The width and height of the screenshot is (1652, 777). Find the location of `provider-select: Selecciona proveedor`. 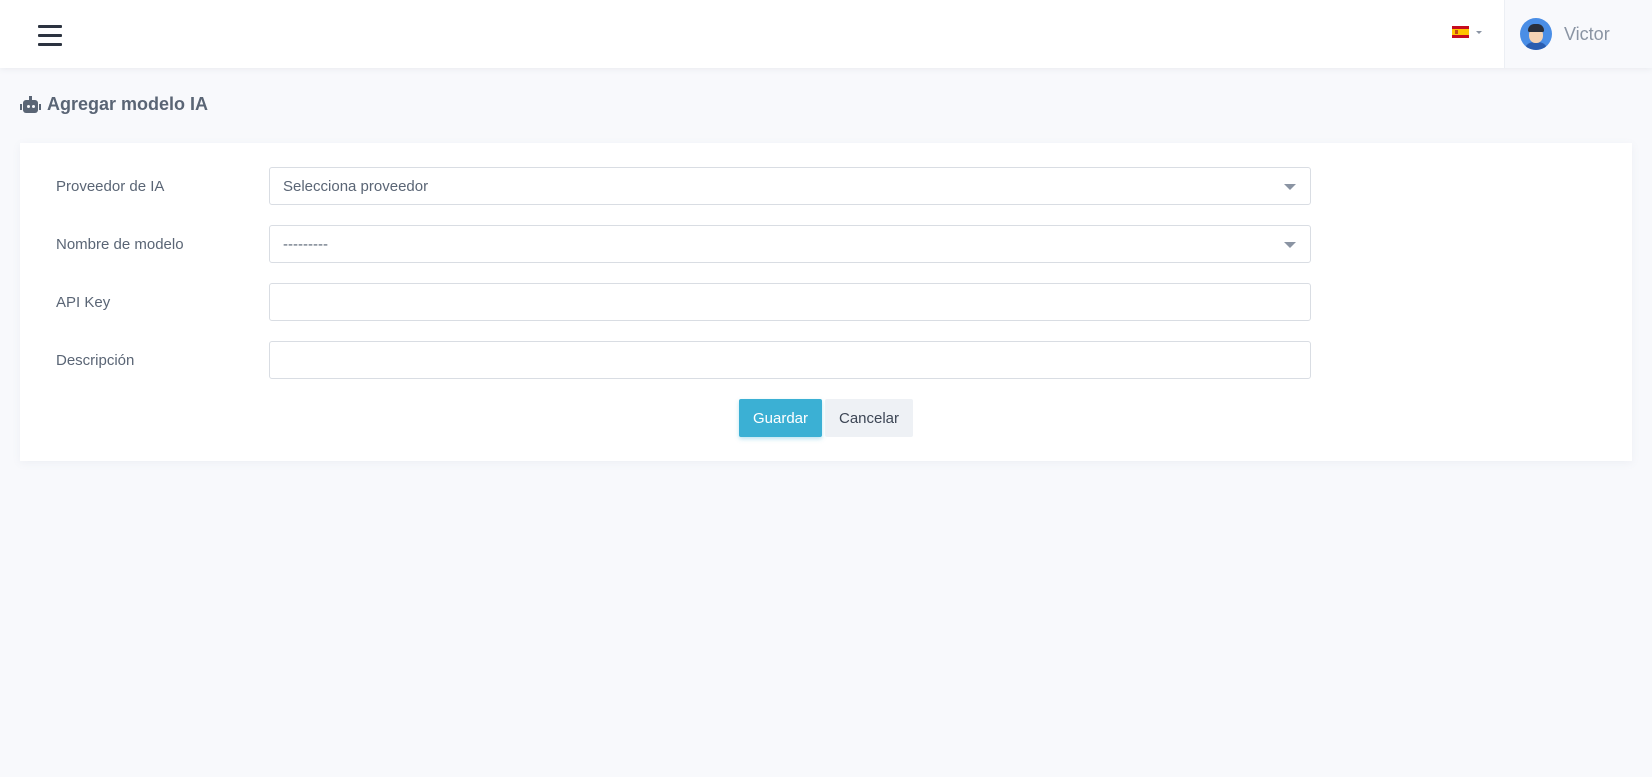

provider-select: Selecciona proveedor is located at coordinates (790, 186).